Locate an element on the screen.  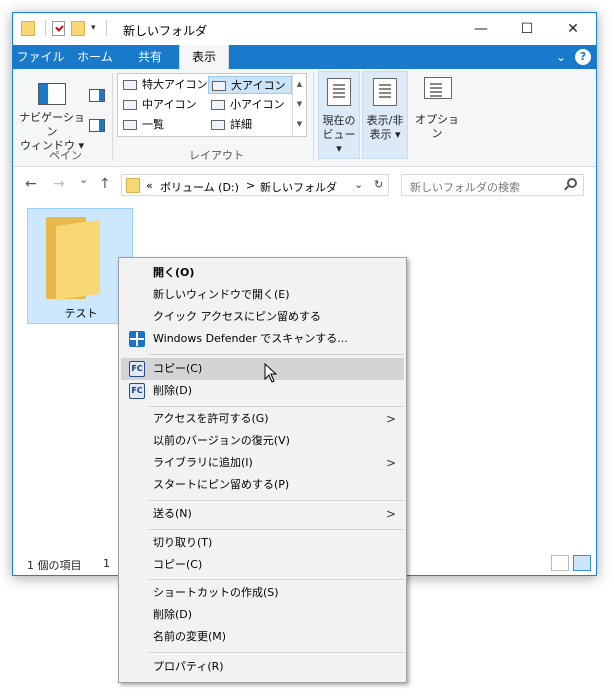
tab-share: 共有 is located at coordinates (150, 57).